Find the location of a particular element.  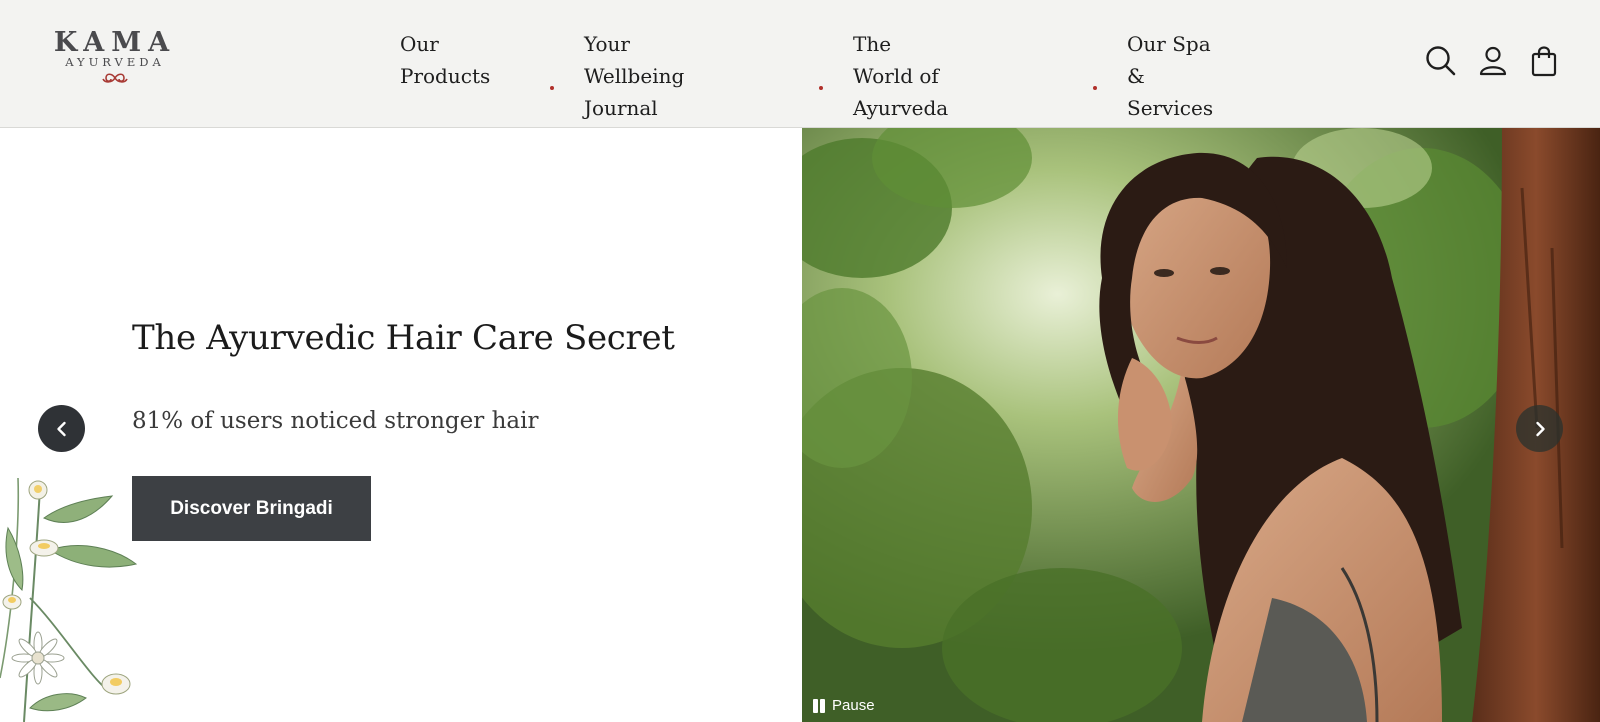

kama-emblem-icon is located at coordinates (115, 78).